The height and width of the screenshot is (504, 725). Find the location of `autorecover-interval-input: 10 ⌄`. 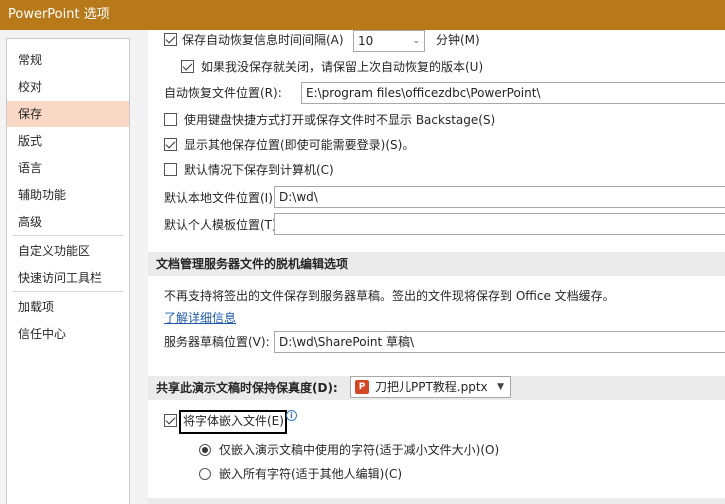

autorecover-interval-input: 10 ⌄ is located at coordinates (389, 41).